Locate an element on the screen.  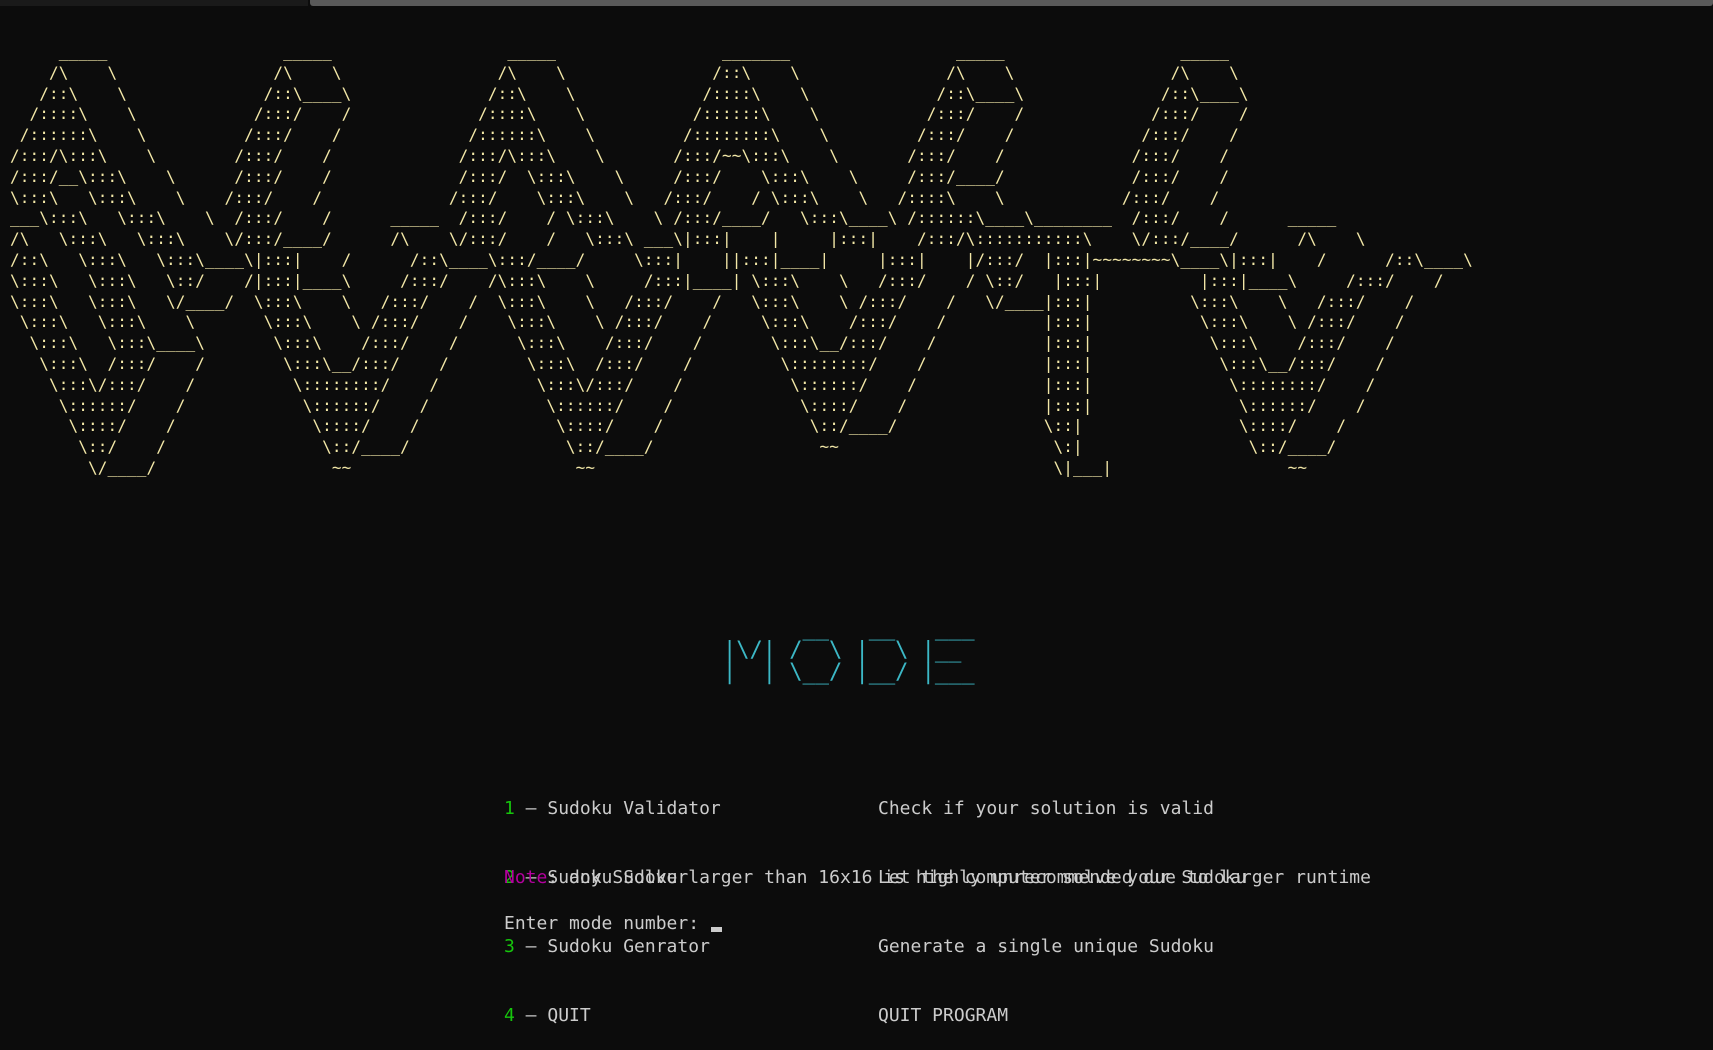
scrollbar-thumb is located at coordinates (1011, 3).